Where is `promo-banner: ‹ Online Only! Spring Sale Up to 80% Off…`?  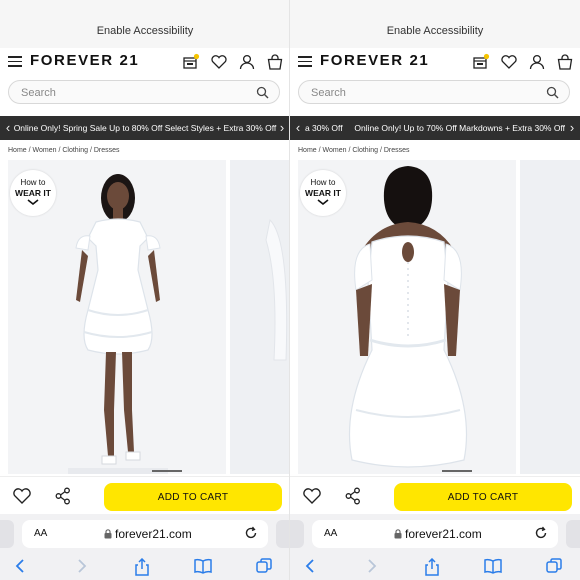 promo-banner: ‹ Online Only! Spring Sale Up to 80% Off… is located at coordinates (145, 128).